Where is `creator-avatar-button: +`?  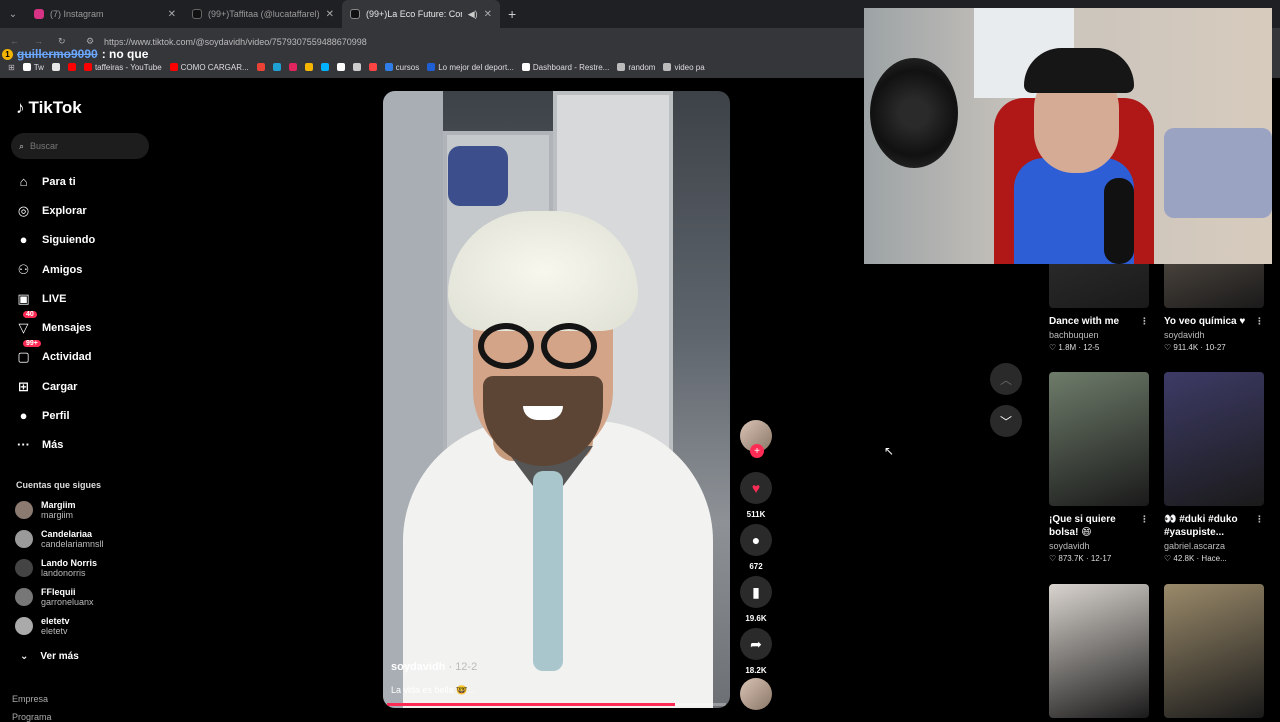 creator-avatar-button: + is located at coordinates (756, 439).